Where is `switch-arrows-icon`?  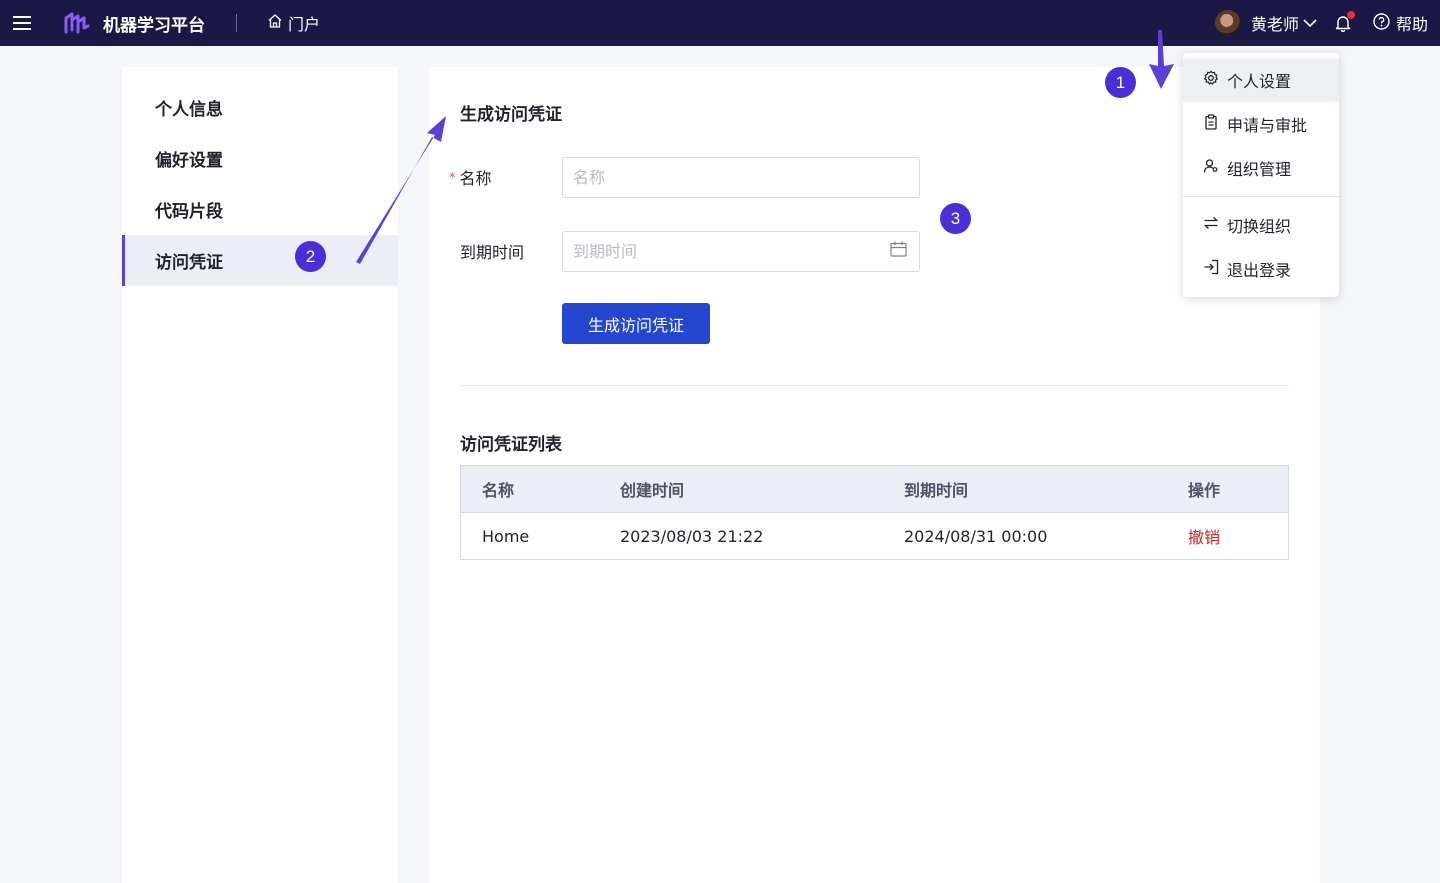 switch-arrows-icon is located at coordinates (1211, 225).